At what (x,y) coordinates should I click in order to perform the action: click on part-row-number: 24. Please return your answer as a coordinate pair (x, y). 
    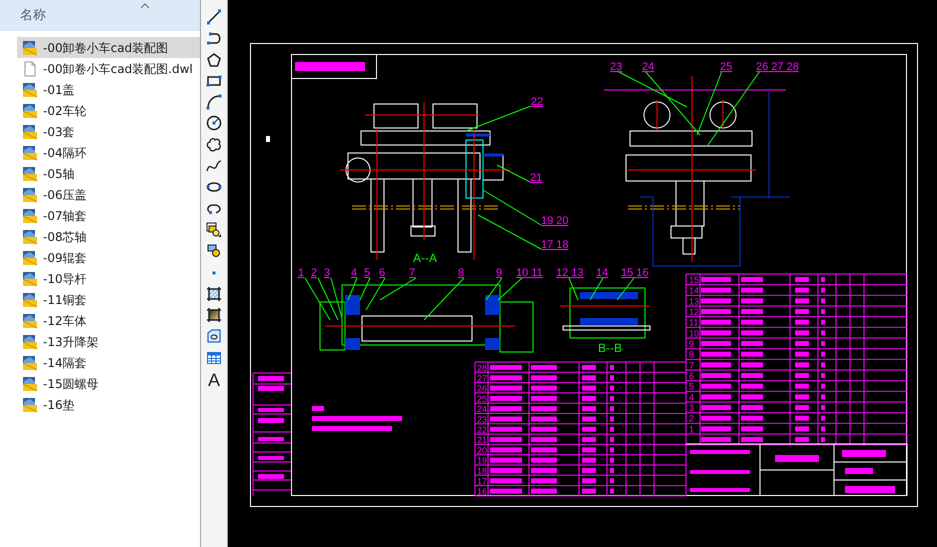
    Looking at the image, I should click on (482, 409).